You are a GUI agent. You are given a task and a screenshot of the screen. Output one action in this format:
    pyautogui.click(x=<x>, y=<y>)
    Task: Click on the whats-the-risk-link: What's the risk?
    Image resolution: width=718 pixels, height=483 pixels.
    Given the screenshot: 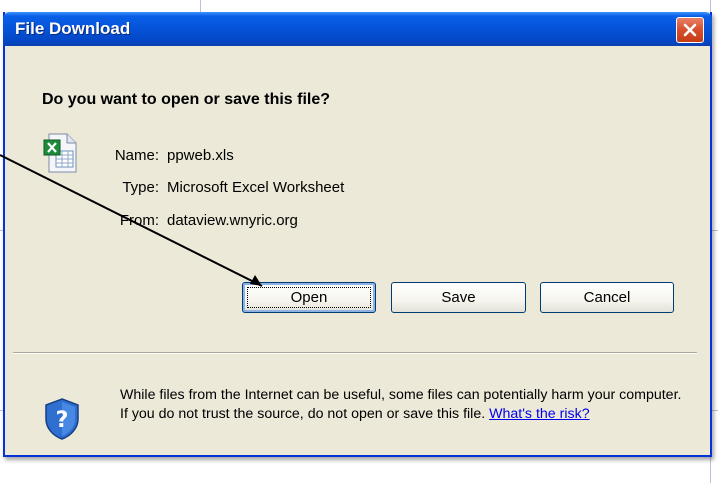 What is the action you would take?
    pyautogui.click(x=539, y=414)
    